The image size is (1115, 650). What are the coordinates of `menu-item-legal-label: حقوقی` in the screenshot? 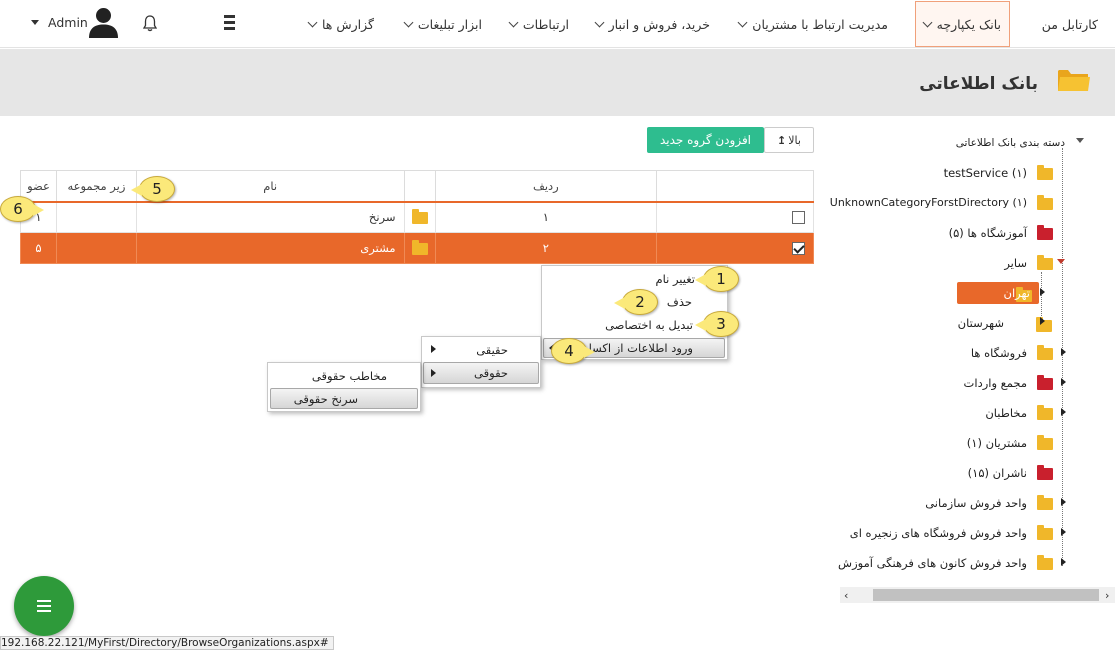 It's located at (491, 373).